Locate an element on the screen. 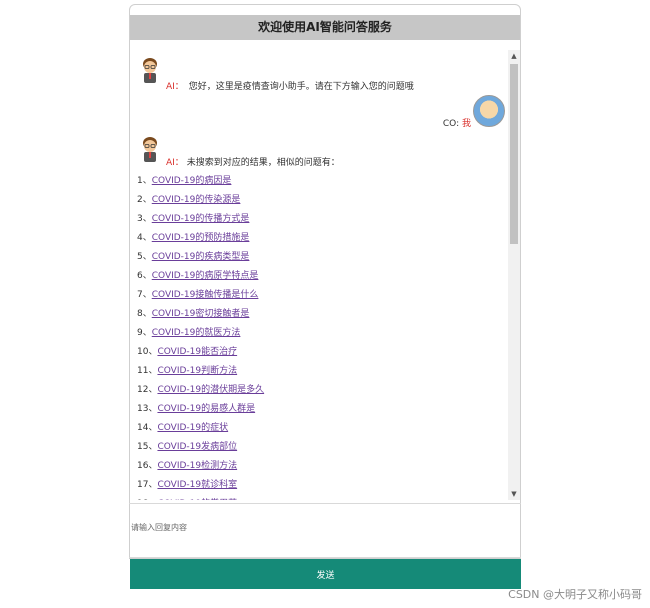 The image size is (650, 608). suggestion-item: 1、COVID-19的病因是 is located at coordinates (200, 184).